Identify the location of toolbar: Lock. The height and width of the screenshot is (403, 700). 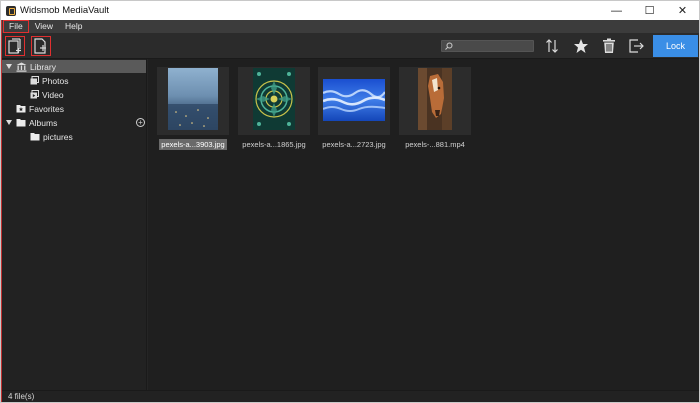
(350, 46).